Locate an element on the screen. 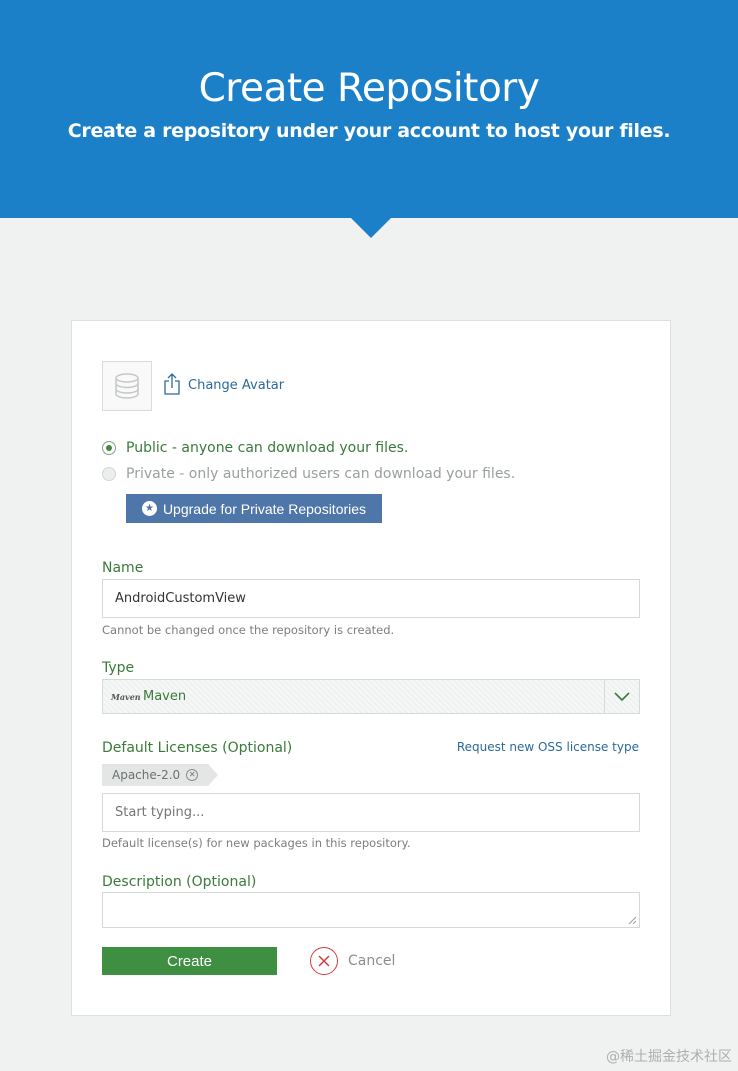 This screenshot has width=738, height=1071. cancel-label: Cancel is located at coordinates (372, 961).